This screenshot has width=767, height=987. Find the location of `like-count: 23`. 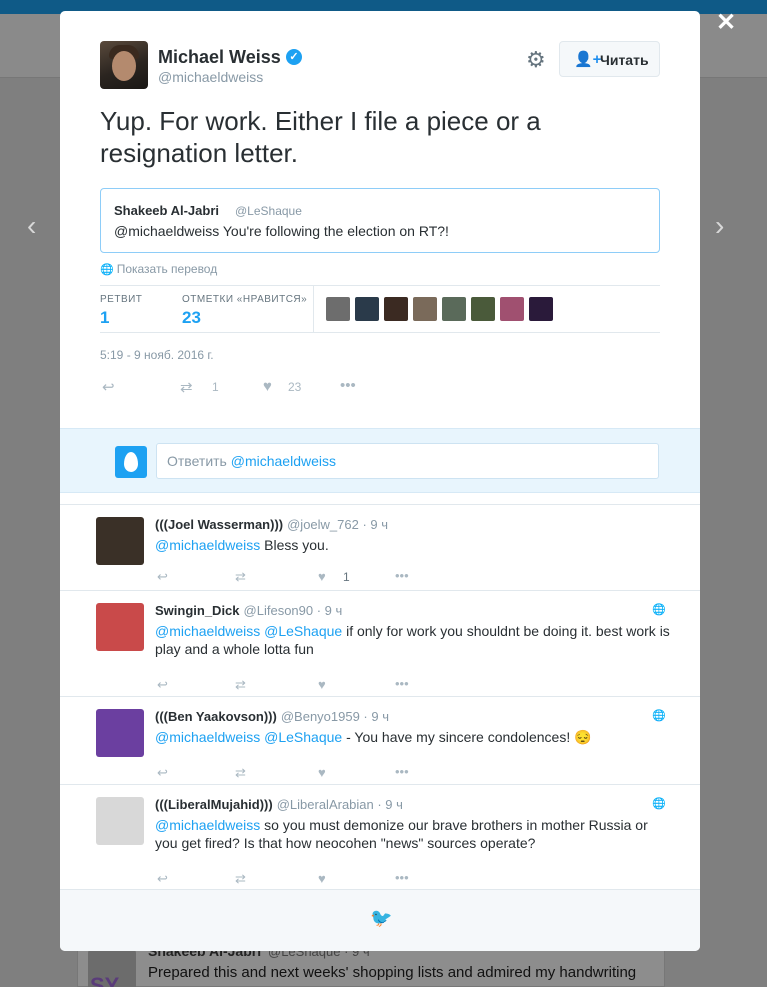

like-count: 23 is located at coordinates (295, 387).